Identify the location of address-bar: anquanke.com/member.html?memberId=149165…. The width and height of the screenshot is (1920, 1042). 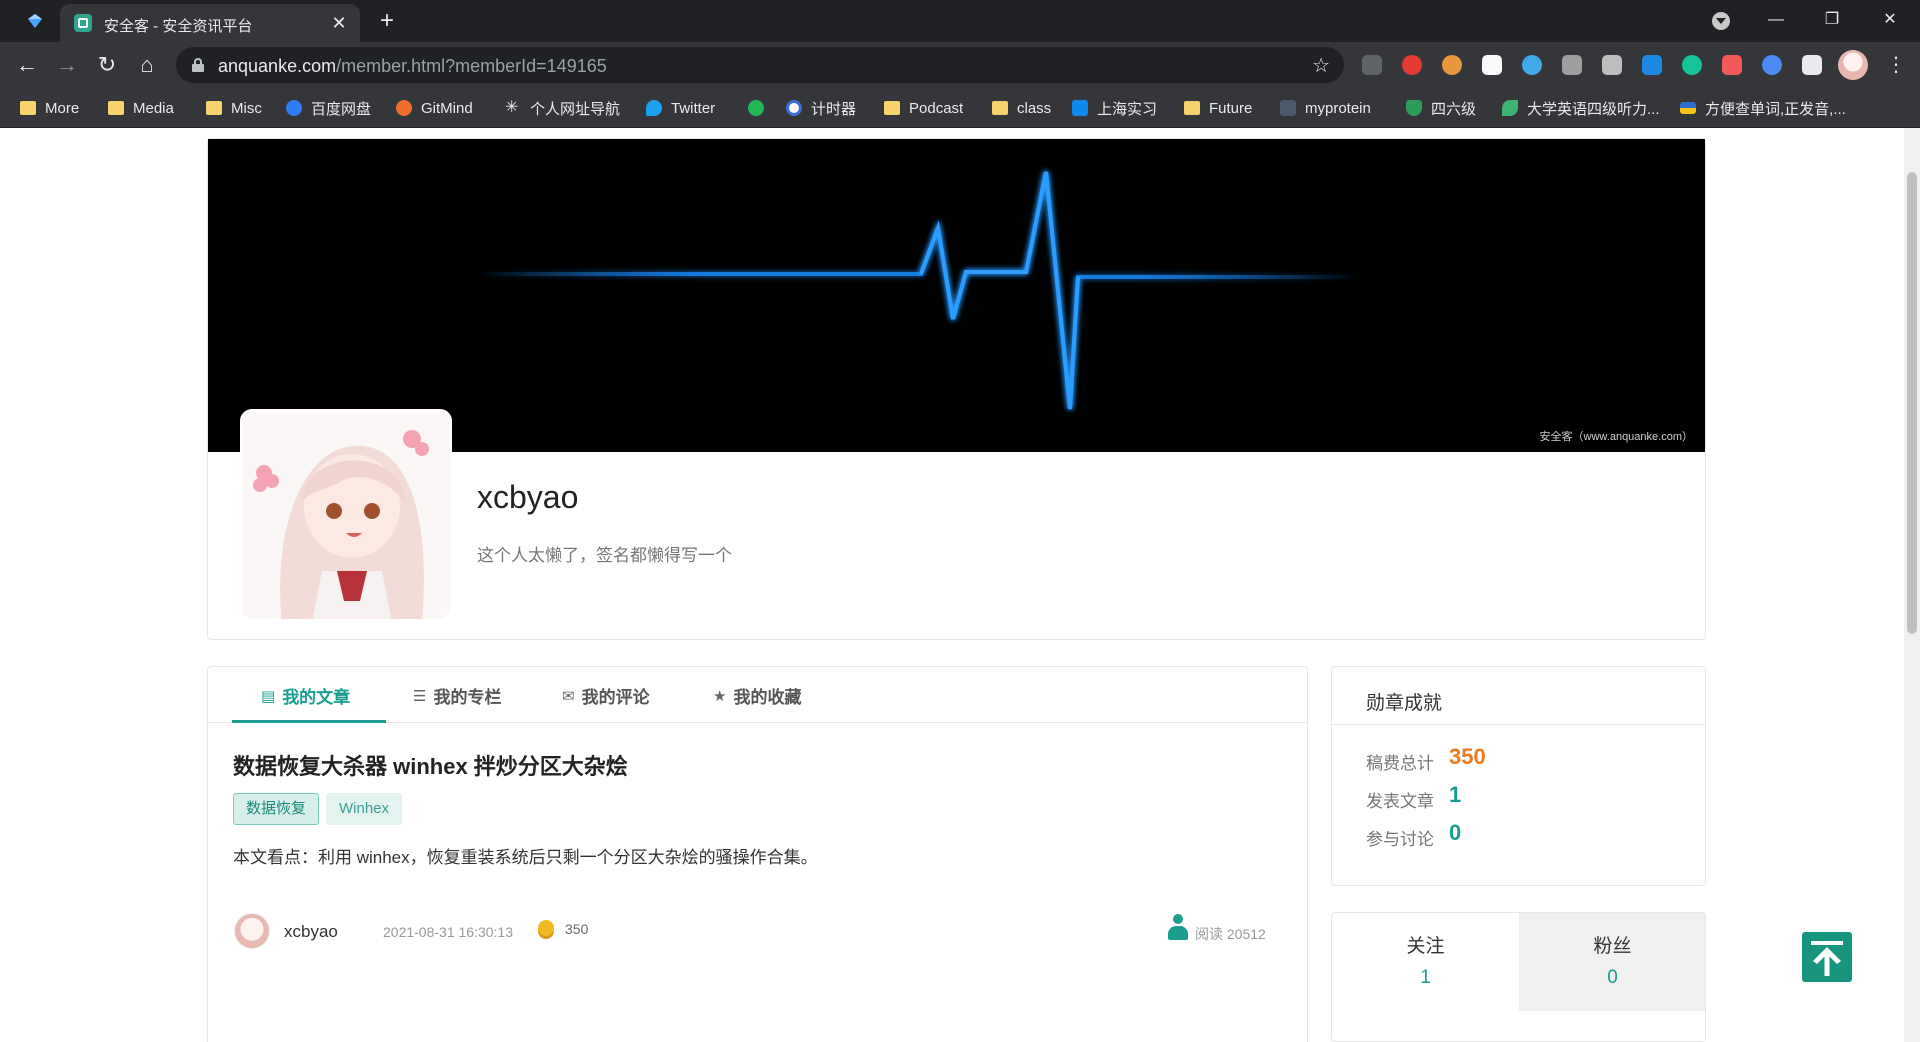
(760, 65).